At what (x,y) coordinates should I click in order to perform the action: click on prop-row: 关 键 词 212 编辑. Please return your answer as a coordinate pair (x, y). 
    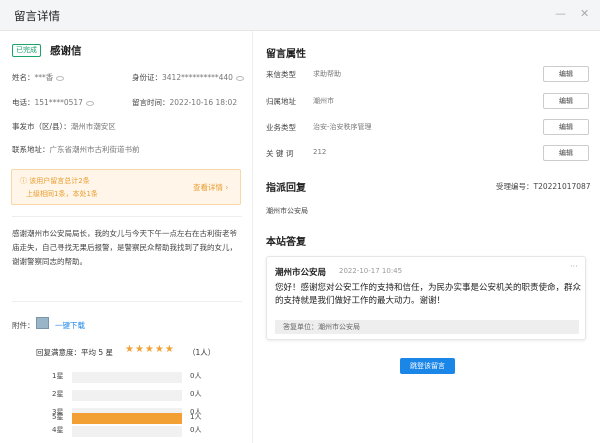
    Looking at the image, I should click on (429, 153).